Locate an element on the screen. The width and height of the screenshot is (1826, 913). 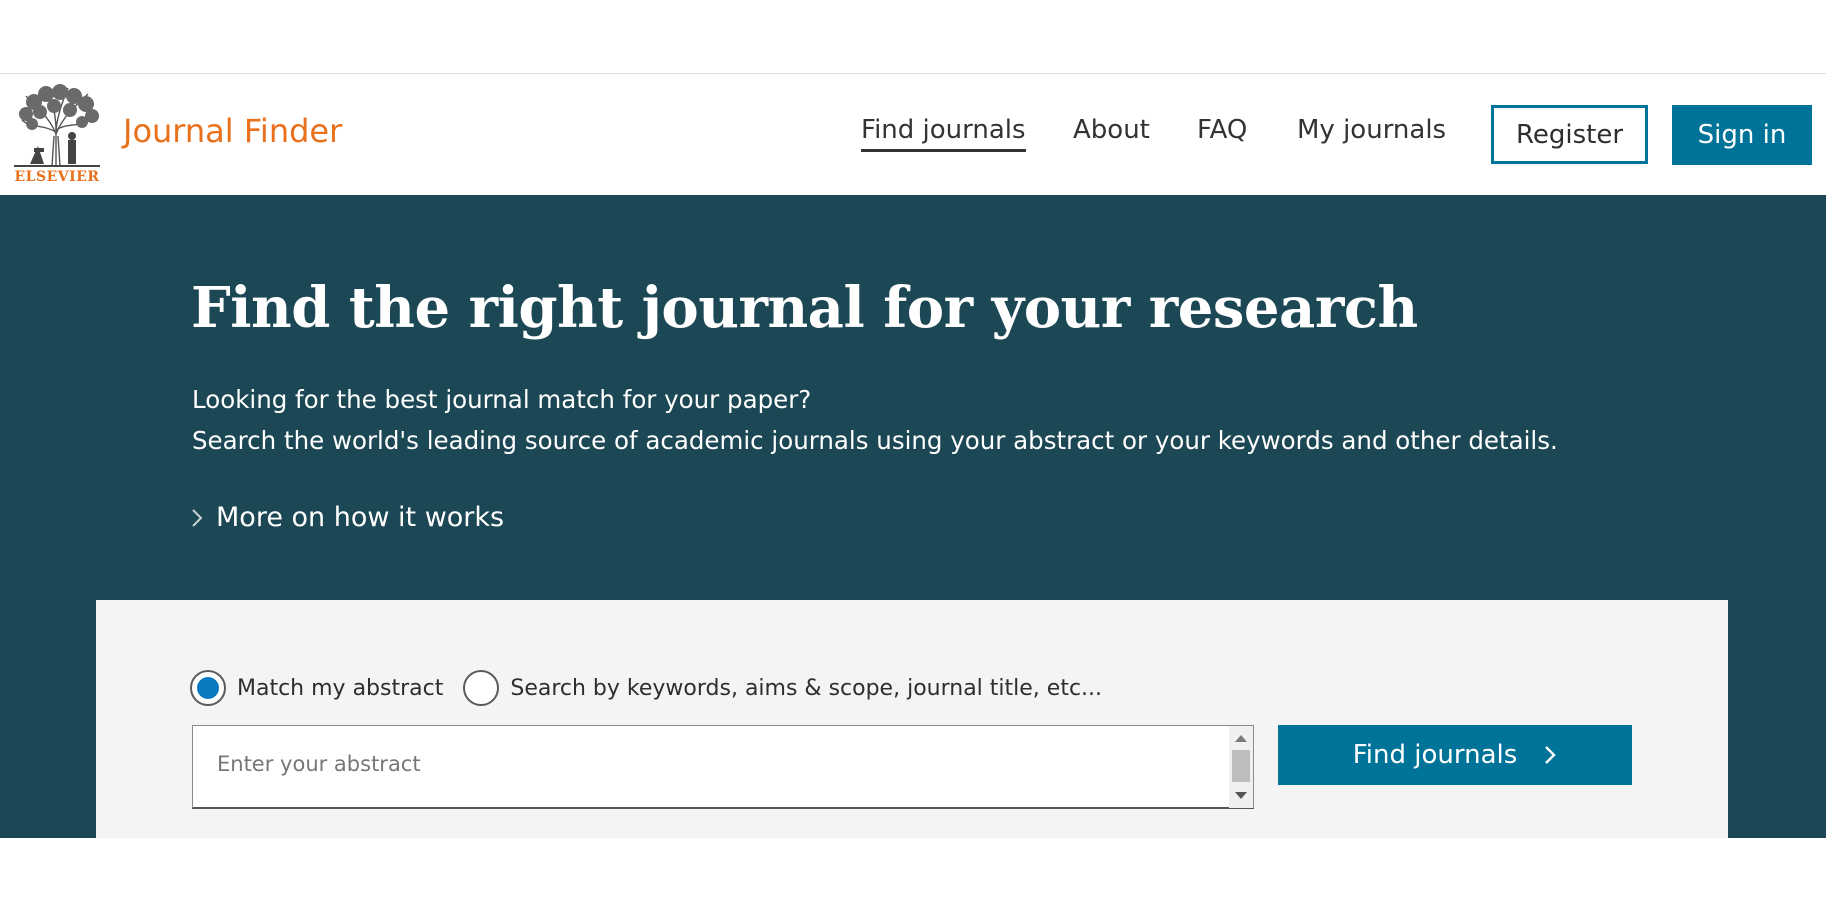
elsevier-wordmark: ELSEVIER is located at coordinates (57, 177).